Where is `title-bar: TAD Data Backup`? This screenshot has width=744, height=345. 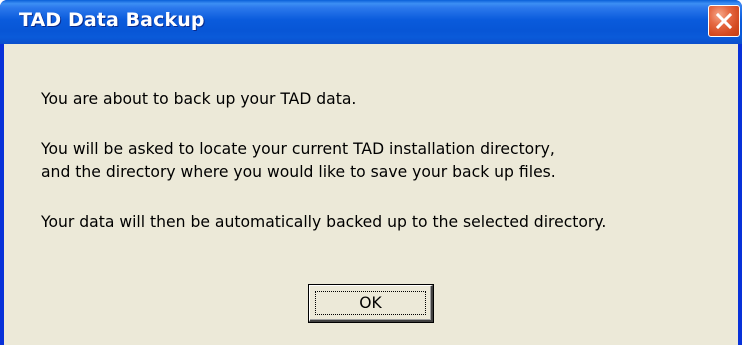
title-bar: TAD Data Backup is located at coordinates (371, 22).